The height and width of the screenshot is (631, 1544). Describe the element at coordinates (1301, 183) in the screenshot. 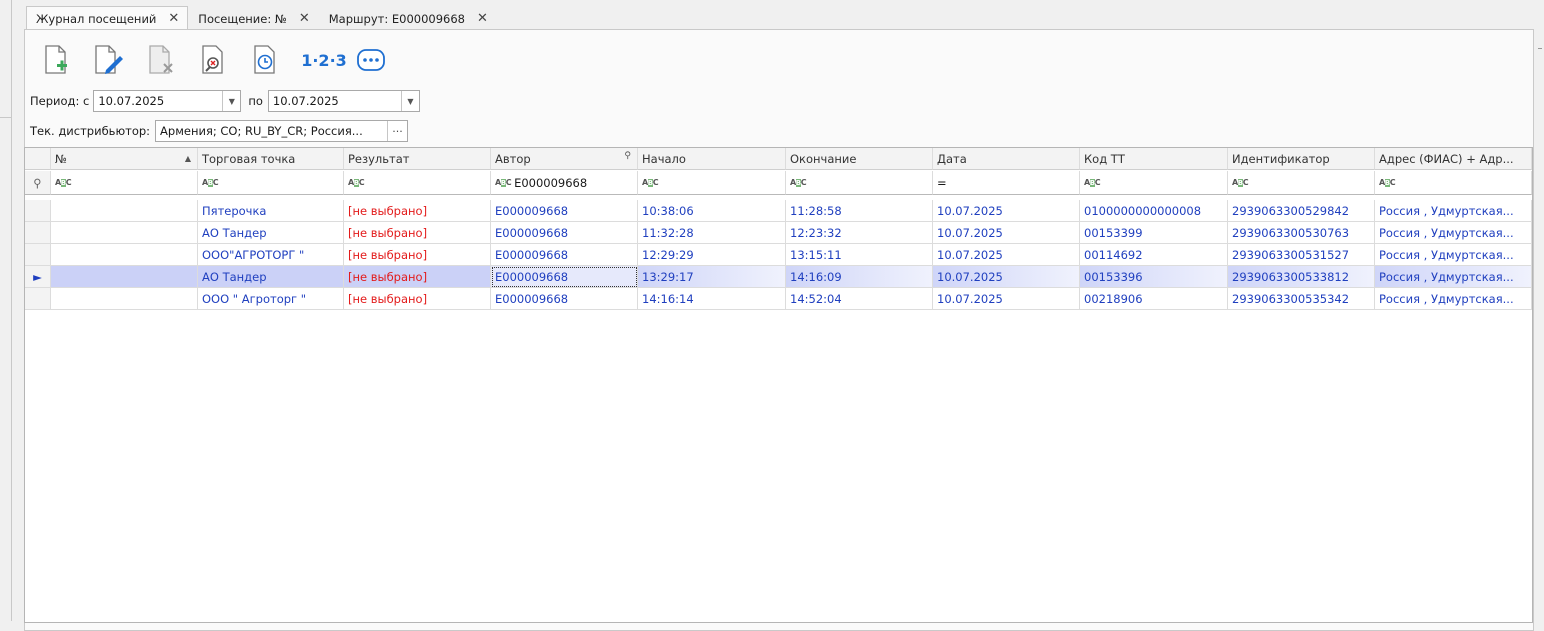

I see `filter-cell-id: ABC` at that location.